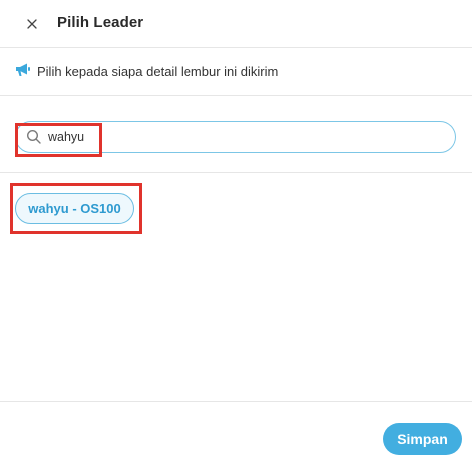  What do you see at coordinates (23, 69) in the screenshot?
I see `megaphone-icon` at bounding box center [23, 69].